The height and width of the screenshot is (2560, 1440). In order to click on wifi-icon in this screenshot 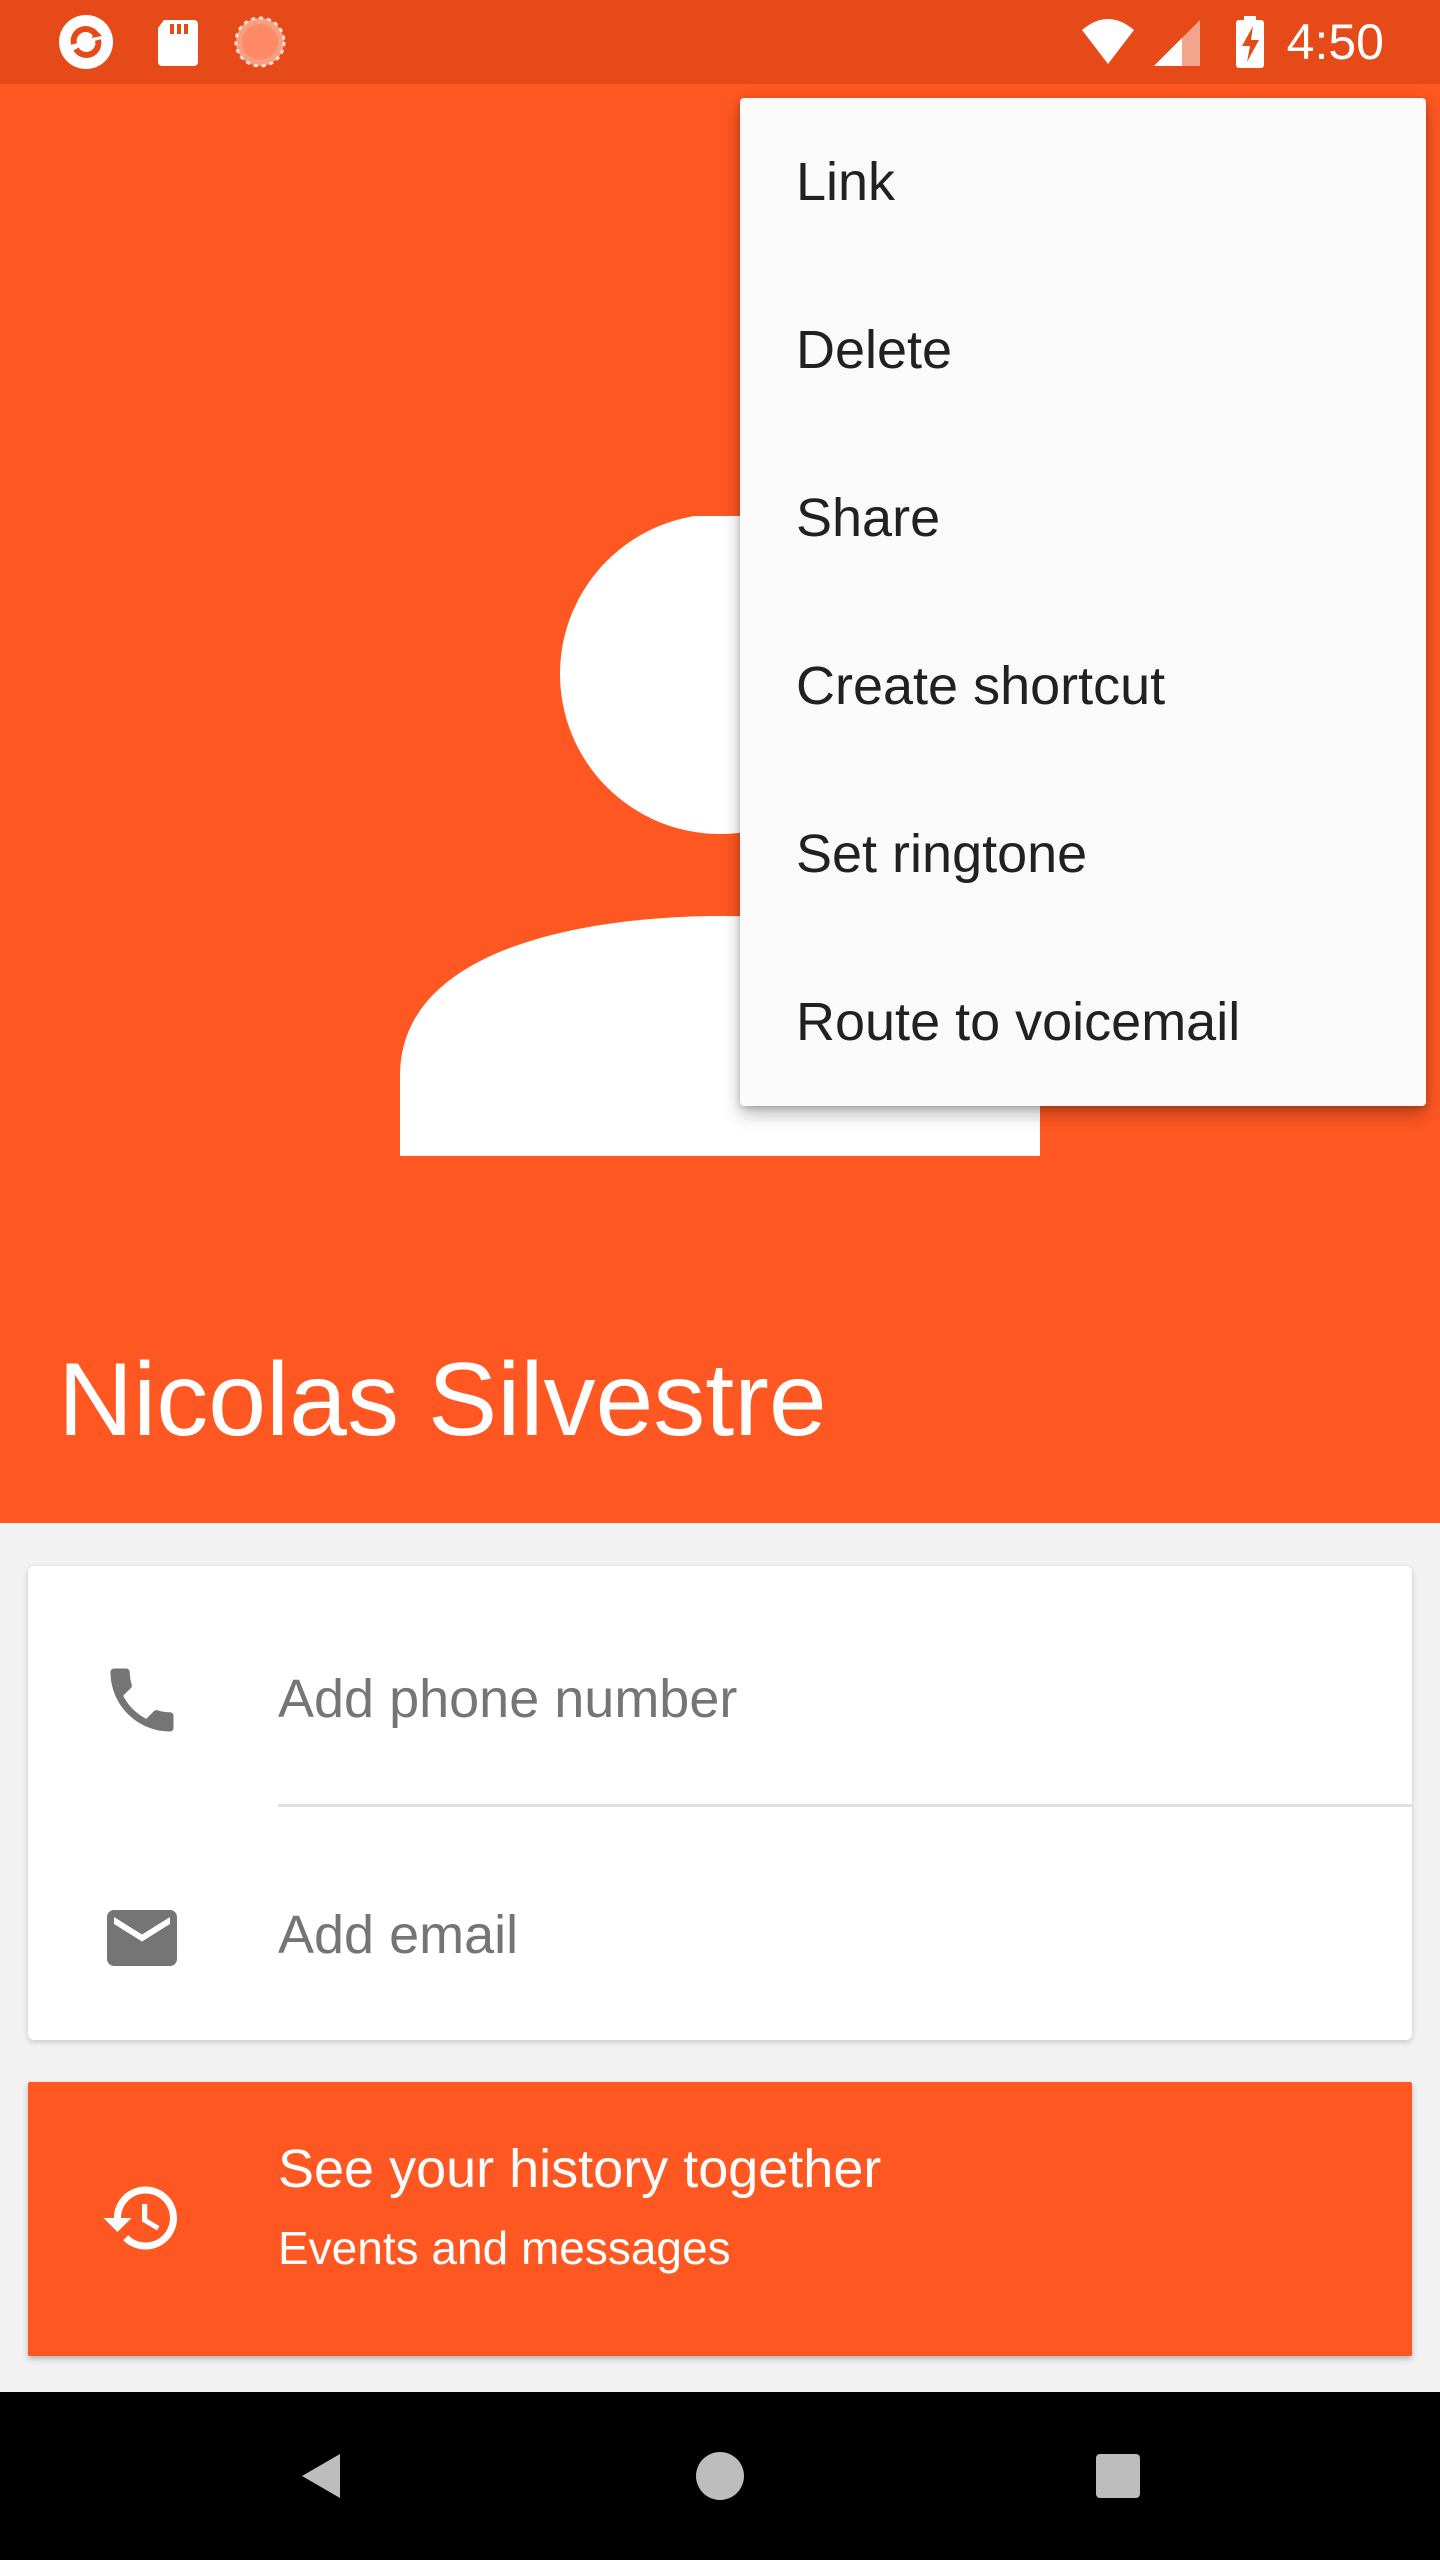, I will do `click(1108, 41)`.